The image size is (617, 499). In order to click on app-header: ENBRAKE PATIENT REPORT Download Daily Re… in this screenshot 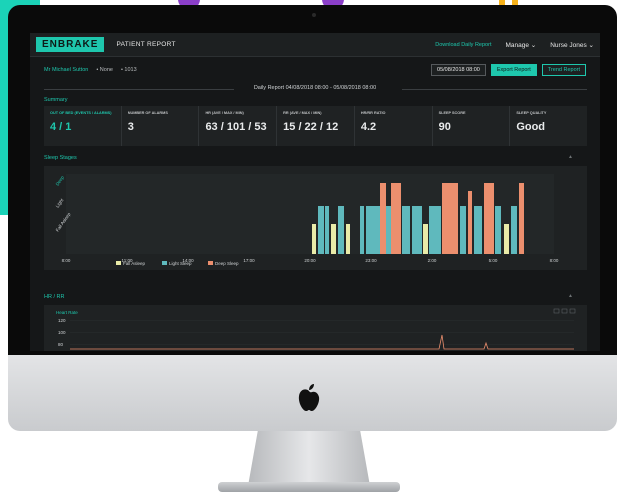, I will do `click(315, 45)`.